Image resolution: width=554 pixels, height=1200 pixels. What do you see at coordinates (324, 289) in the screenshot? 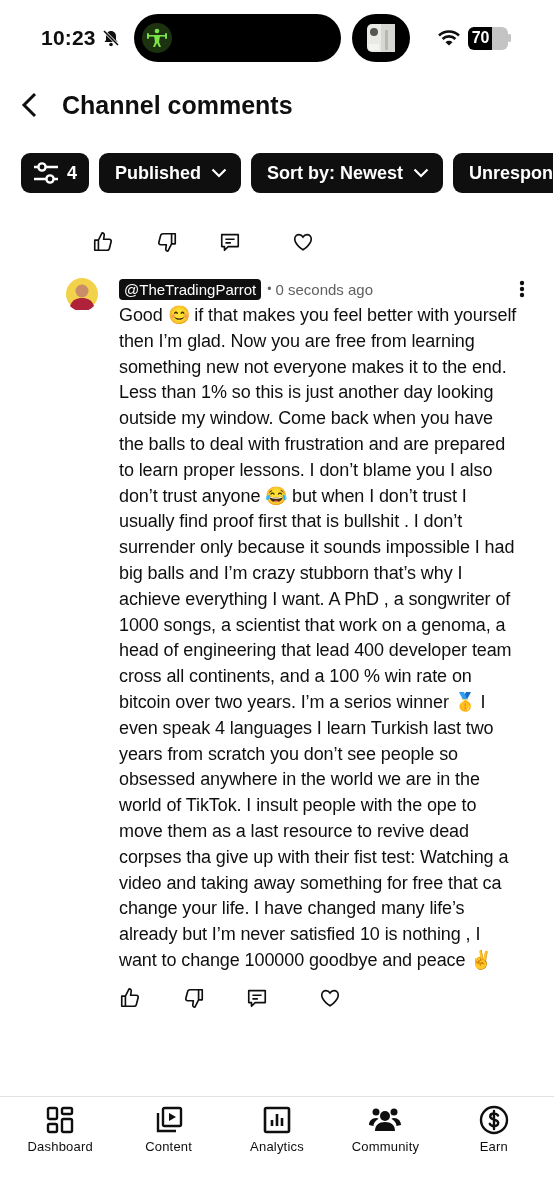
I see `comment-time: 0 seconds ago` at bounding box center [324, 289].